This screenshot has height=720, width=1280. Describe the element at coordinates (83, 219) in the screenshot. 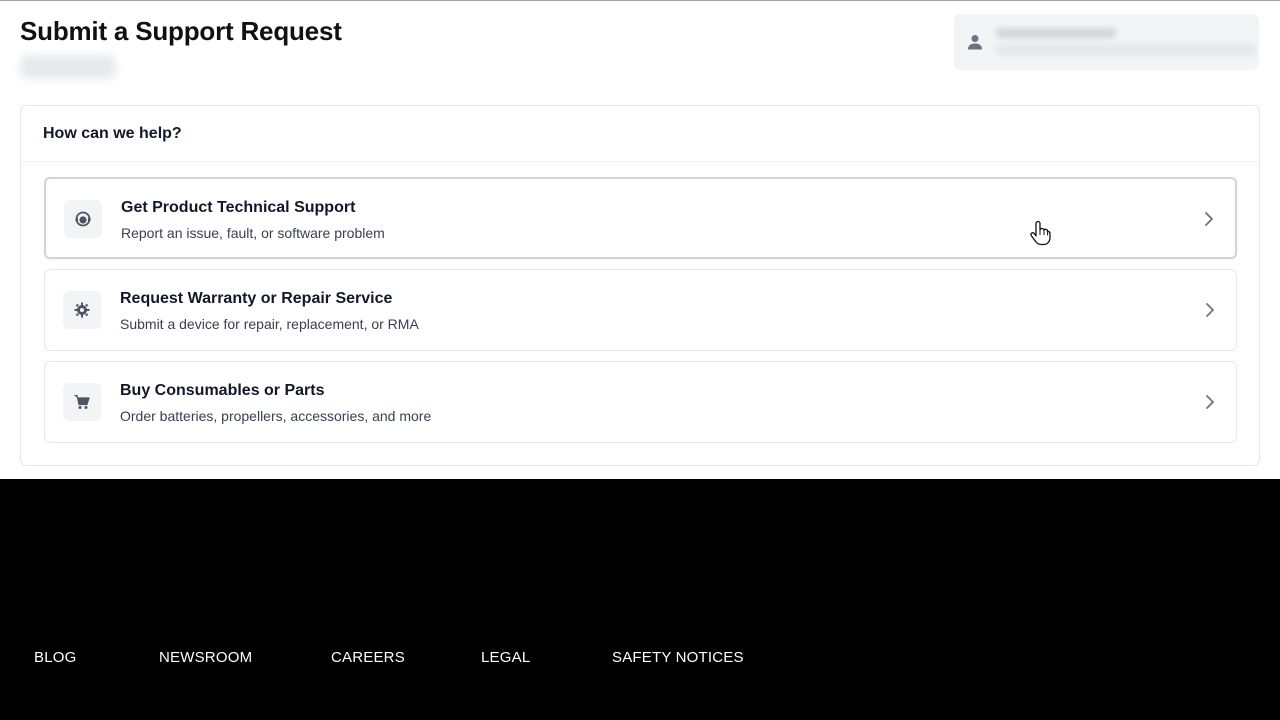

I see `support-agent-icon` at that location.